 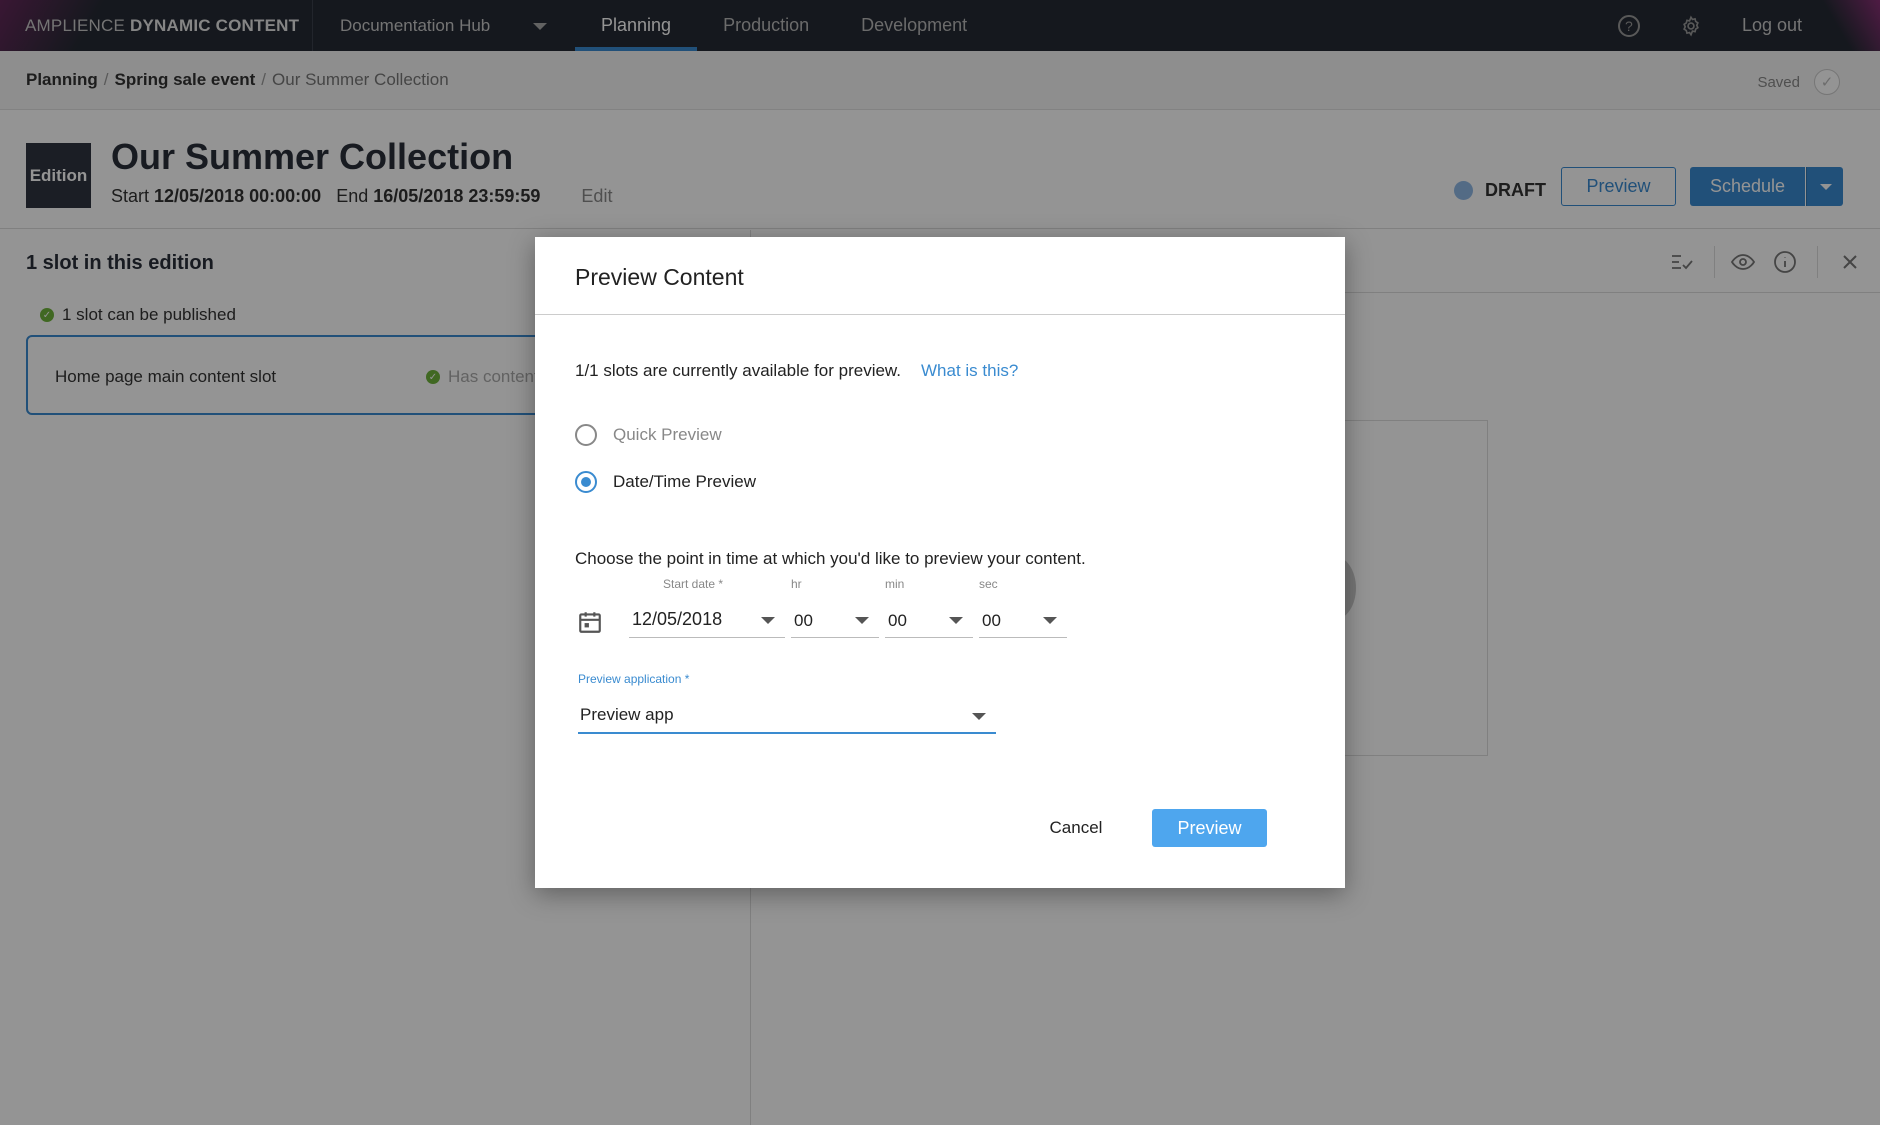 I want to click on second-label: sec, so click(x=988, y=584).